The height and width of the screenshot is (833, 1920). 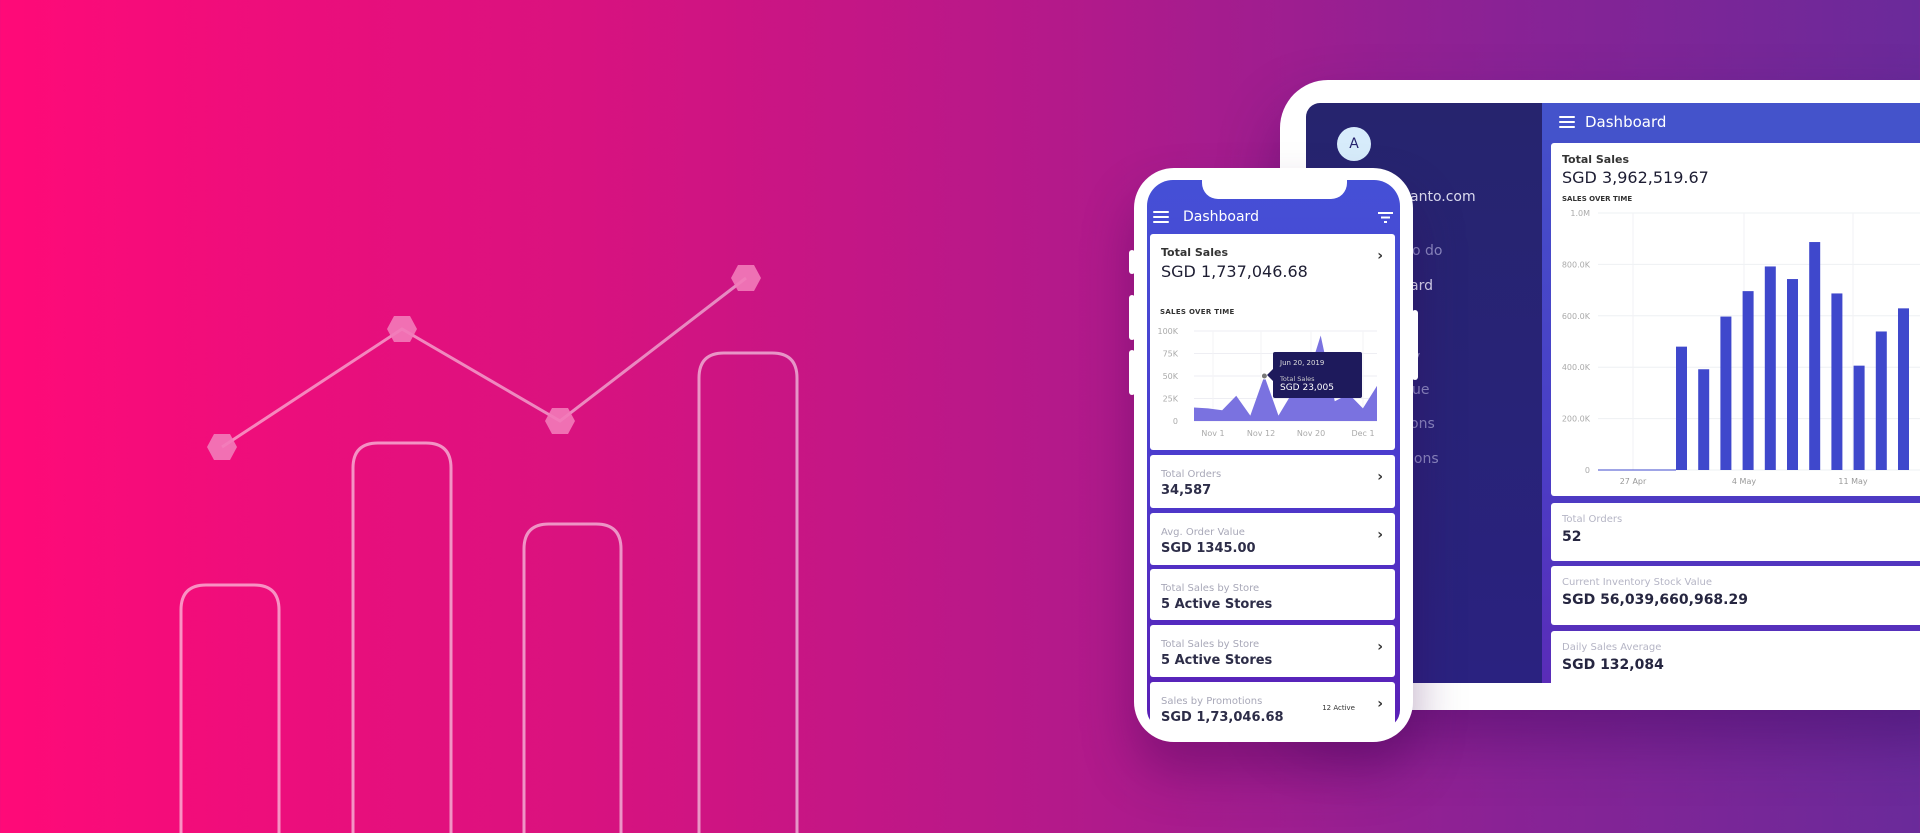 I want to click on y-tick-label: 25K, so click(x=1171, y=399).